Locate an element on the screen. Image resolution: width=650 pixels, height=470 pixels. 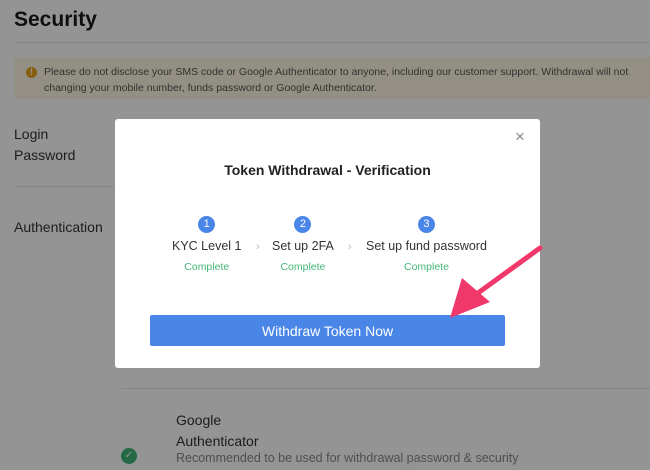
step-2fa: 2 Set up 2FA Complete is located at coordinates (303, 244).